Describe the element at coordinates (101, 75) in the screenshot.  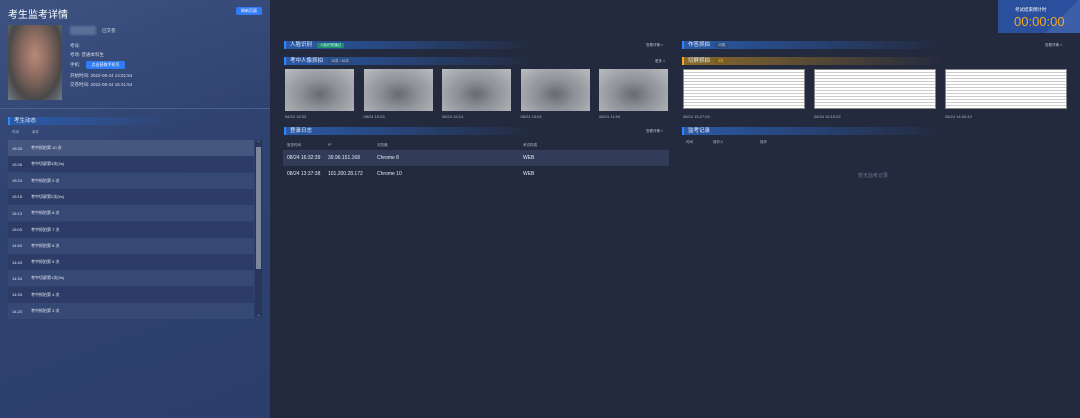
I see `start-time: 开始时间: 2022-08-24 14:01:54` at that location.